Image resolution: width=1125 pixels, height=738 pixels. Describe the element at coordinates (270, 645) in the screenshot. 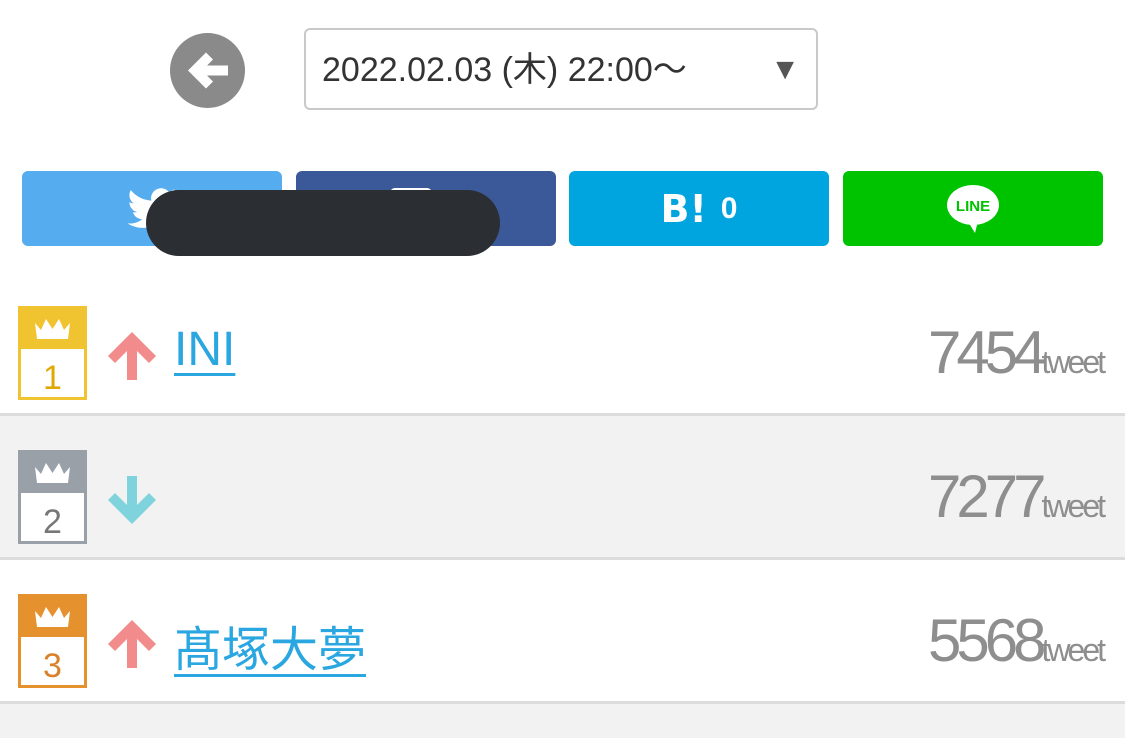

I see `ranking-name-link: 髙塚大夢` at that location.